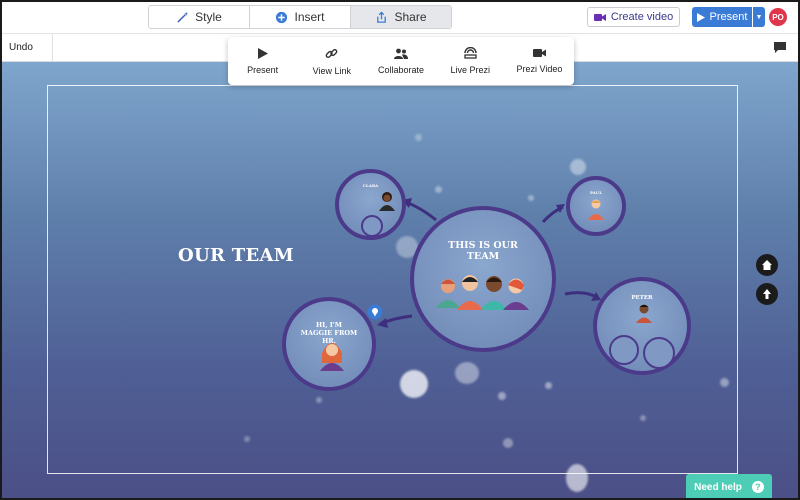 The image size is (800, 500). I want to click on share-item-prezi-video: Prezi Video, so click(539, 61).